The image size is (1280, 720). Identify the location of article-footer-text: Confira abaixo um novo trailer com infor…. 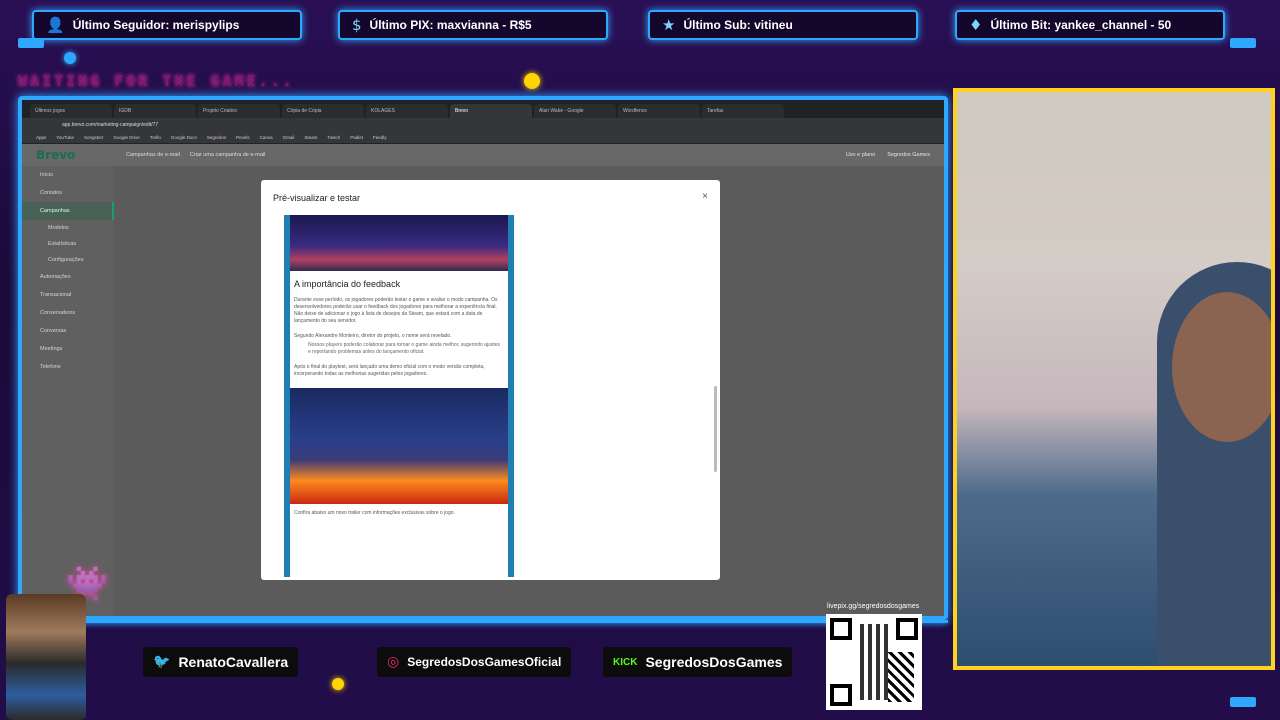
(374, 513).